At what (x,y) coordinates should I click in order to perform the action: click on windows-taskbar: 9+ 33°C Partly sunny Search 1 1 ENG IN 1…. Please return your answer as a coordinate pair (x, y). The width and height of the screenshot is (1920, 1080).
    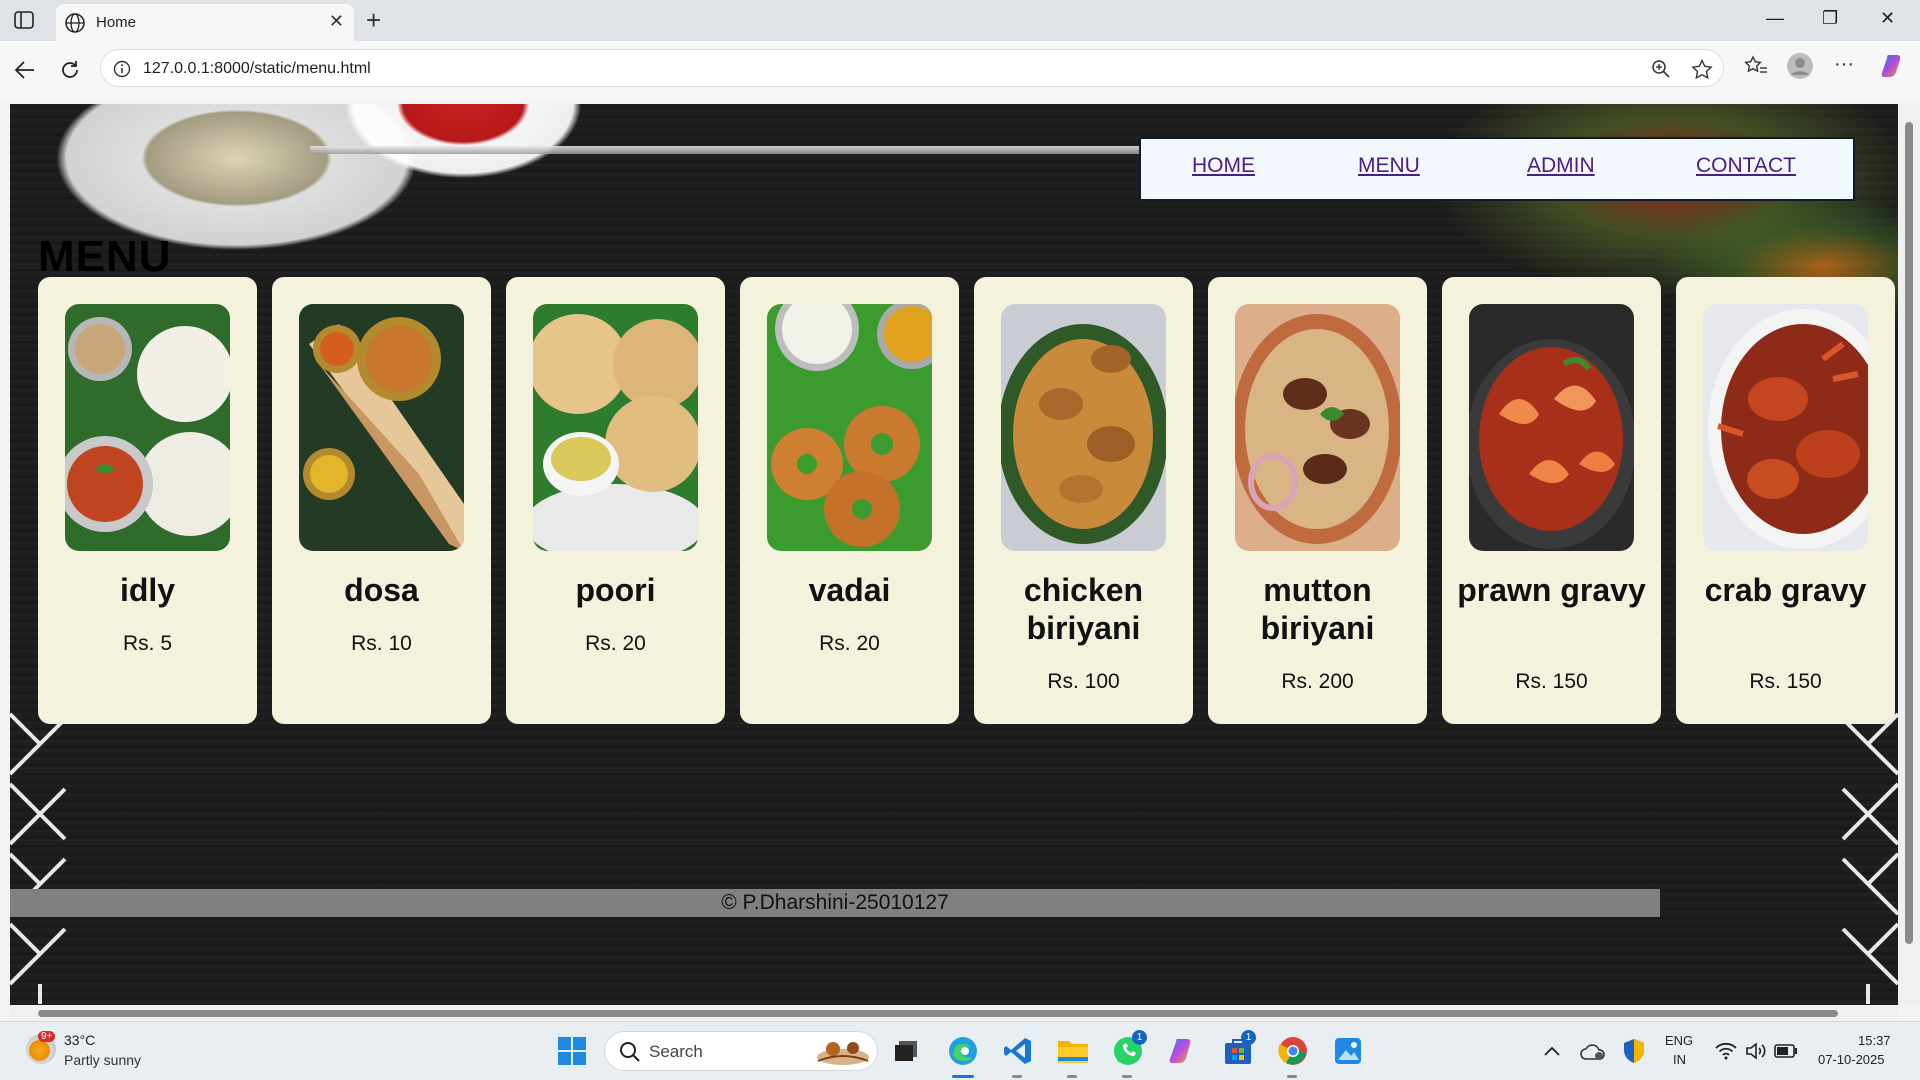
    Looking at the image, I should click on (960, 1050).